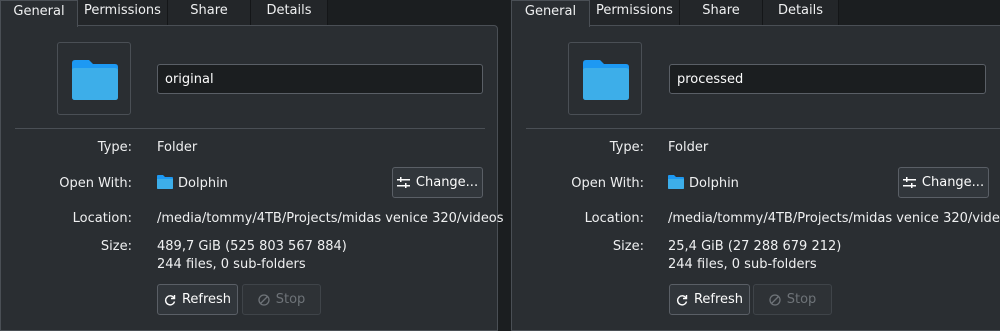  Describe the element at coordinates (755, 246) in the screenshot. I see `size-value: 25,4 GiB (27 288 679 212)` at that location.